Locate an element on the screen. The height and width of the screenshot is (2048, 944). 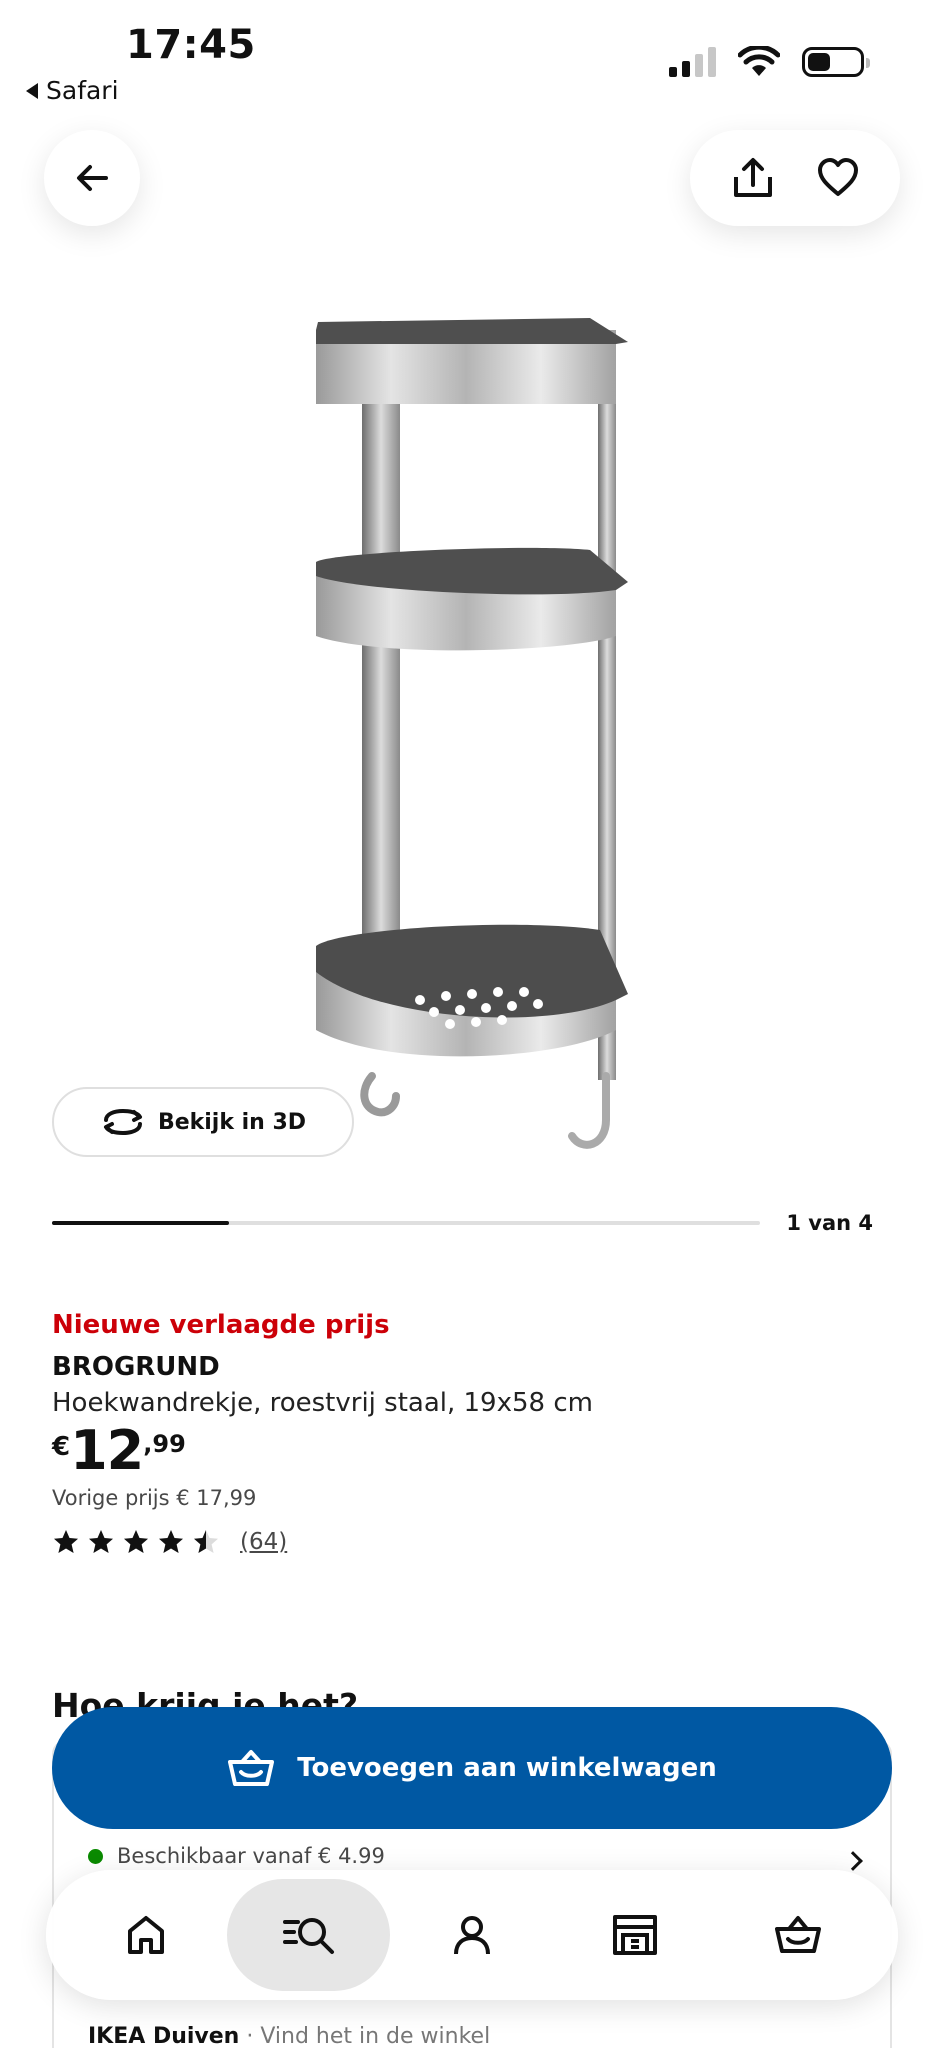
profile-icon is located at coordinates (472, 1935).